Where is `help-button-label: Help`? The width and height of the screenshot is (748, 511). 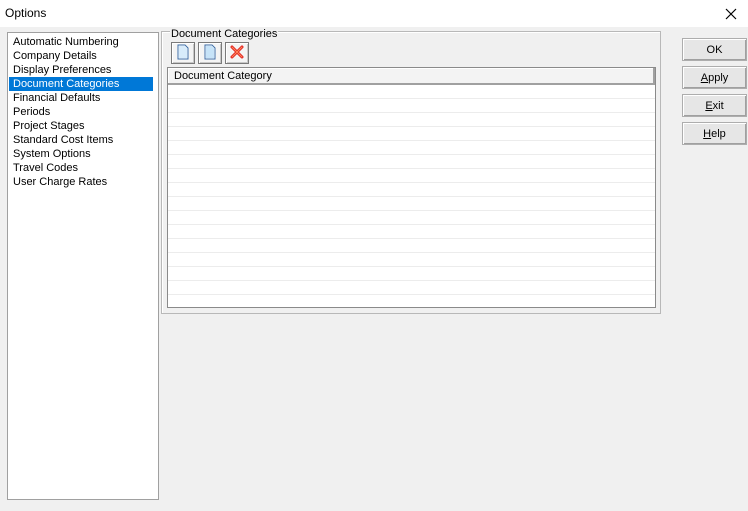
help-button-label: Help is located at coordinates (714, 133).